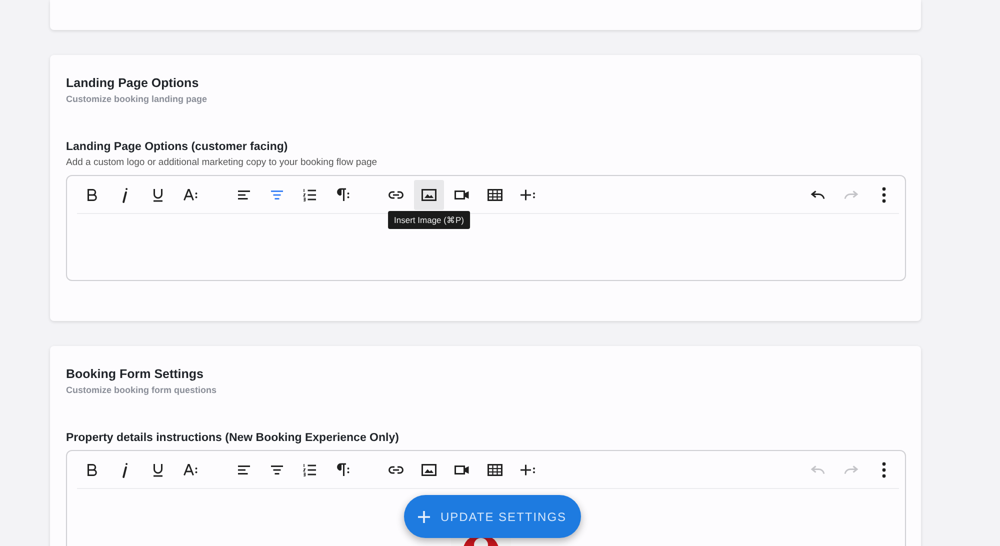 The image size is (1000, 546). What do you see at coordinates (486, 498) in the screenshot?
I see `rich-text-editor` at bounding box center [486, 498].